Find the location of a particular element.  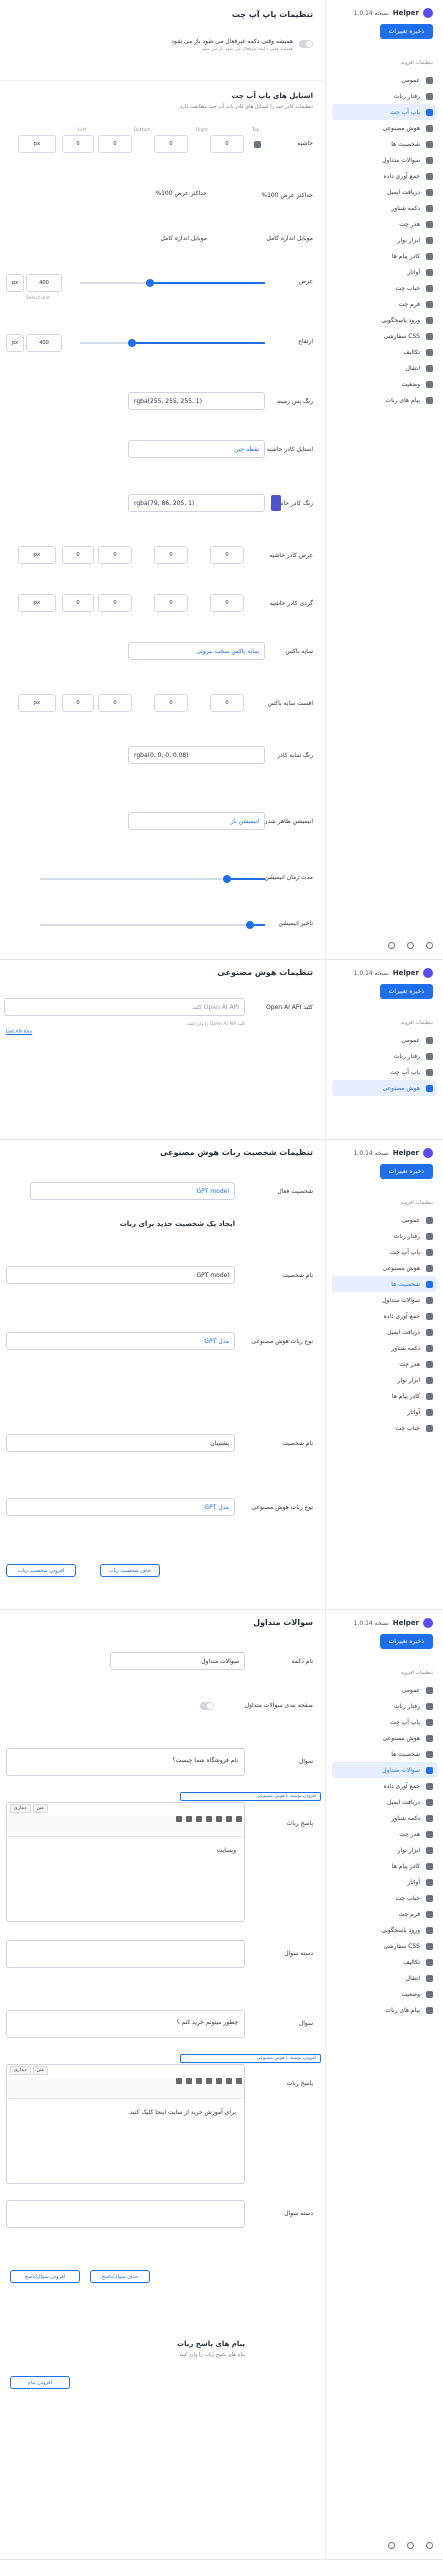

radius-right: 0 is located at coordinates (171, 603).